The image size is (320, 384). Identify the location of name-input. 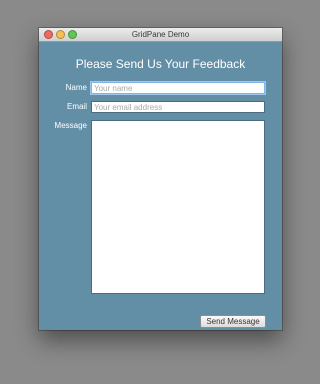
(178, 88).